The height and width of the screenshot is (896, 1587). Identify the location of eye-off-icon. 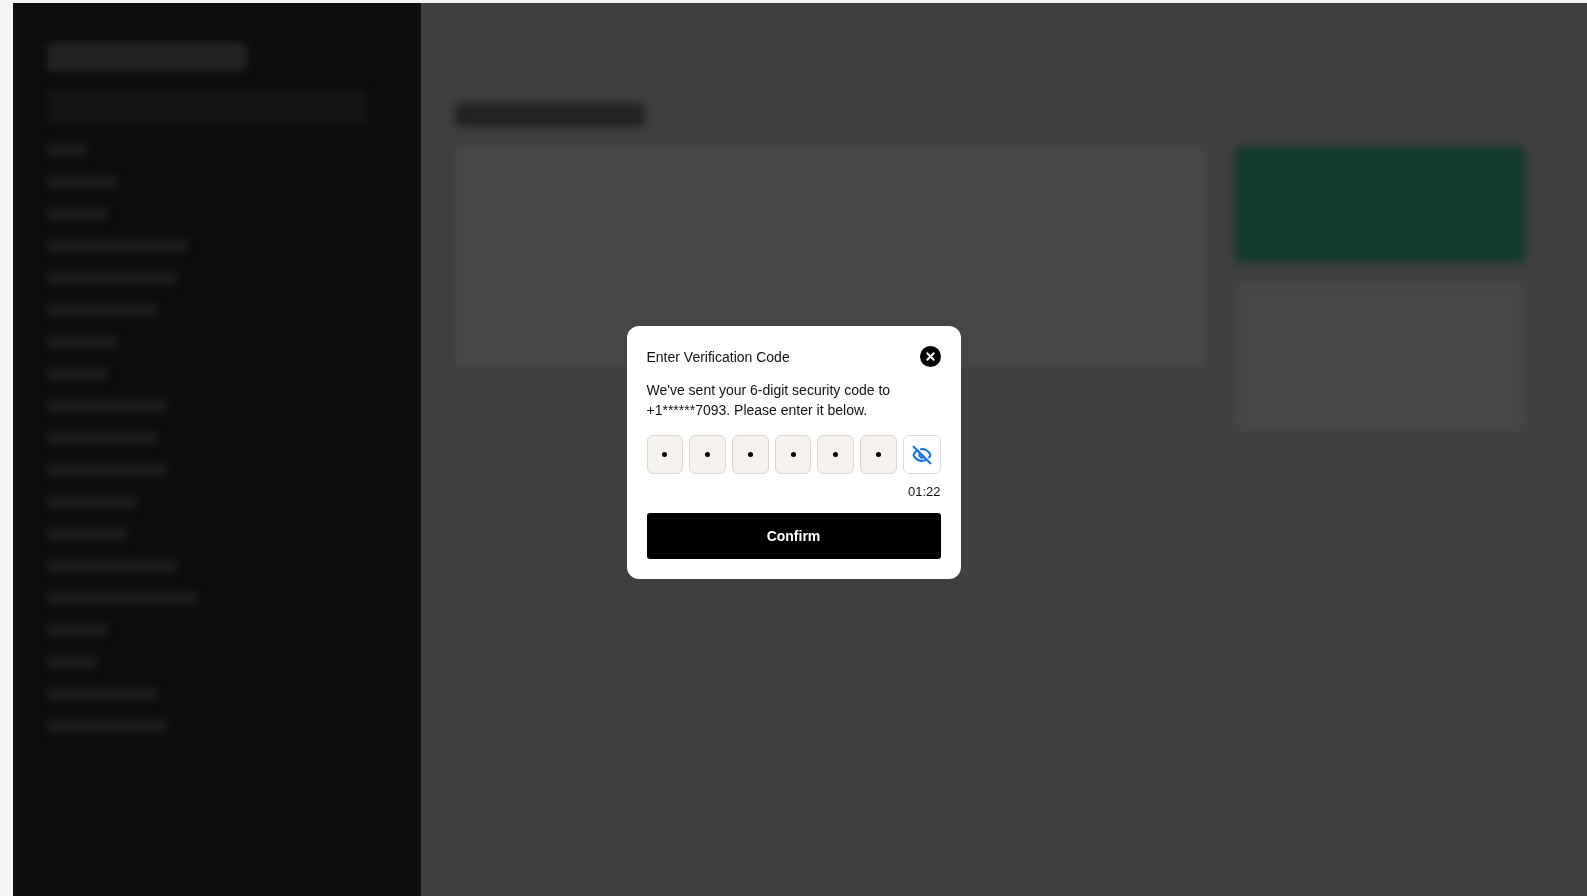
(921, 454).